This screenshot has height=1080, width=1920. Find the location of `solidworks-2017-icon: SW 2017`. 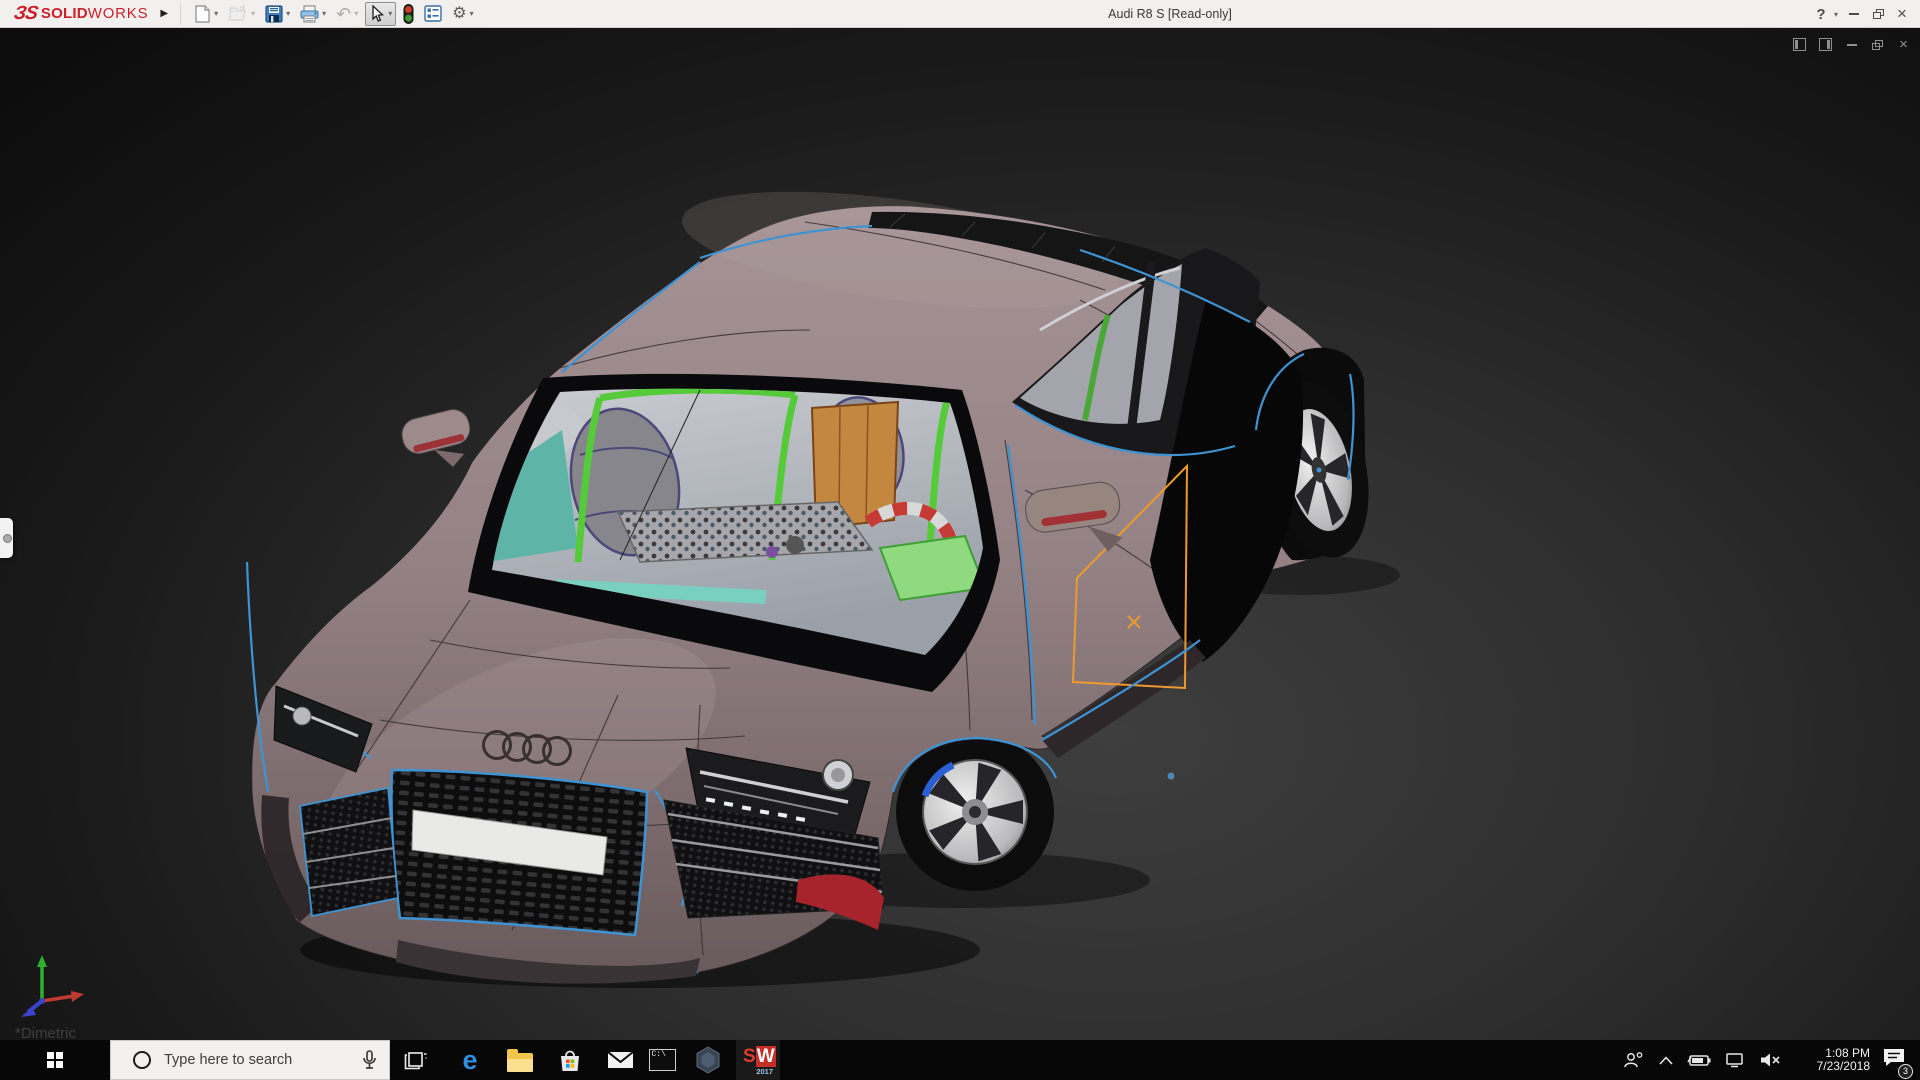

solidworks-2017-icon: SW 2017 is located at coordinates (759, 1061).